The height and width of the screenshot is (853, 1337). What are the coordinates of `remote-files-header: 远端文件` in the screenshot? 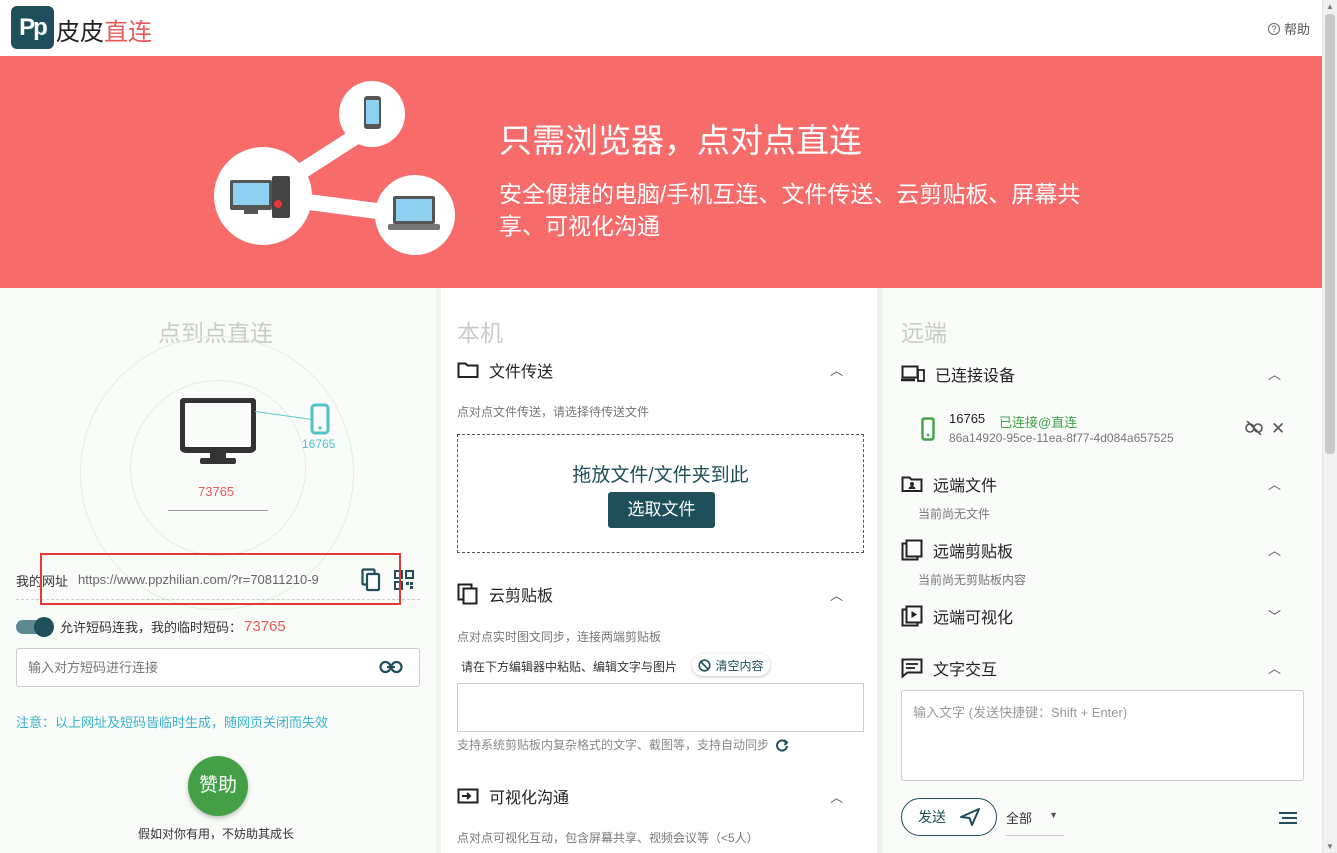 It's located at (949, 484).